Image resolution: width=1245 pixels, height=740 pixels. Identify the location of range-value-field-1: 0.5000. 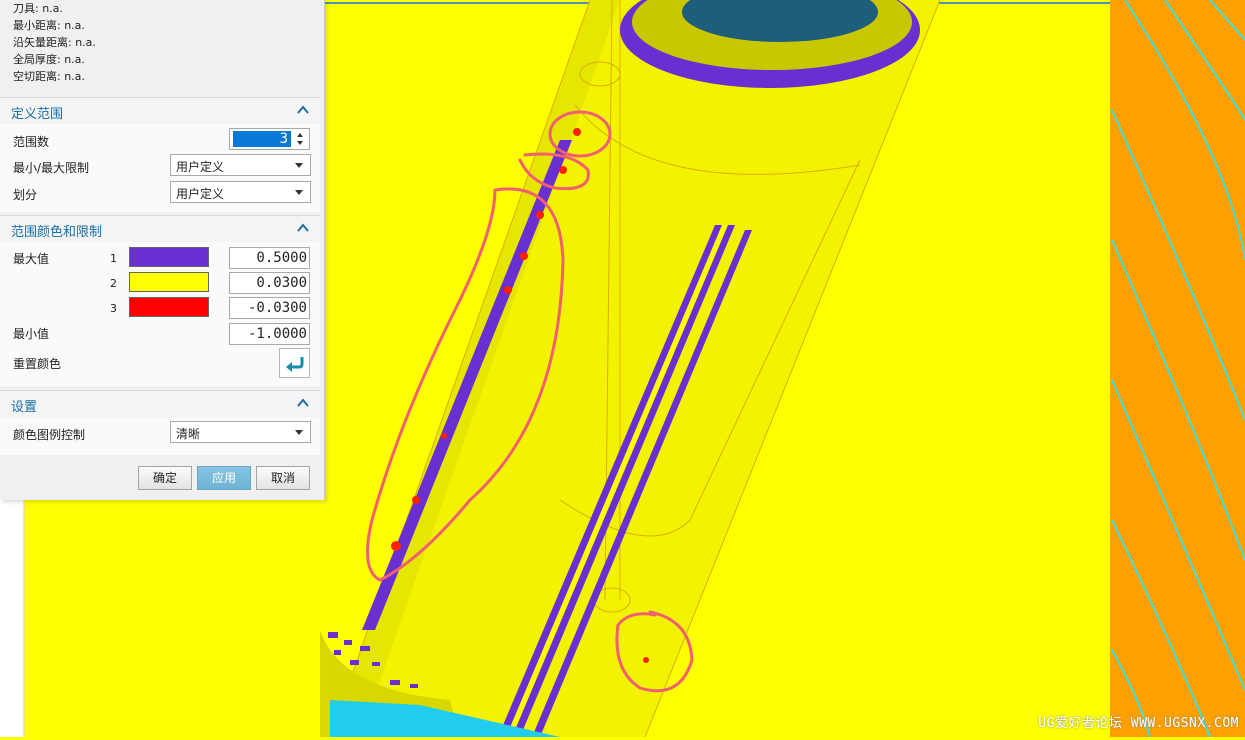
(269, 258).